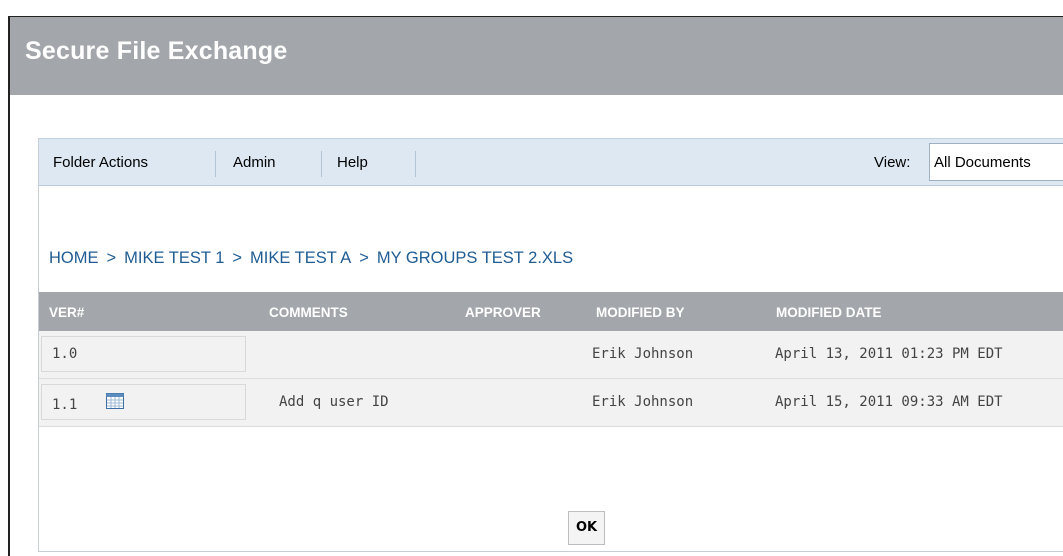  What do you see at coordinates (889, 354) in the screenshot?
I see `modified-date-cell: April 13, 2011 01:23 PM EDT` at bounding box center [889, 354].